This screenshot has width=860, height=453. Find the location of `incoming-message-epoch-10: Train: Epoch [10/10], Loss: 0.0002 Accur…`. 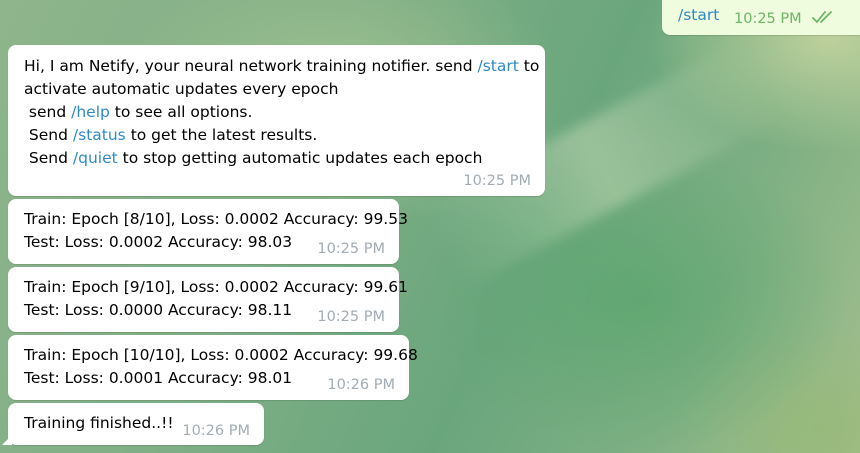

incoming-message-epoch-10: Train: Epoch [10/10], Loss: 0.0002 Accur… is located at coordinates (213, 367).